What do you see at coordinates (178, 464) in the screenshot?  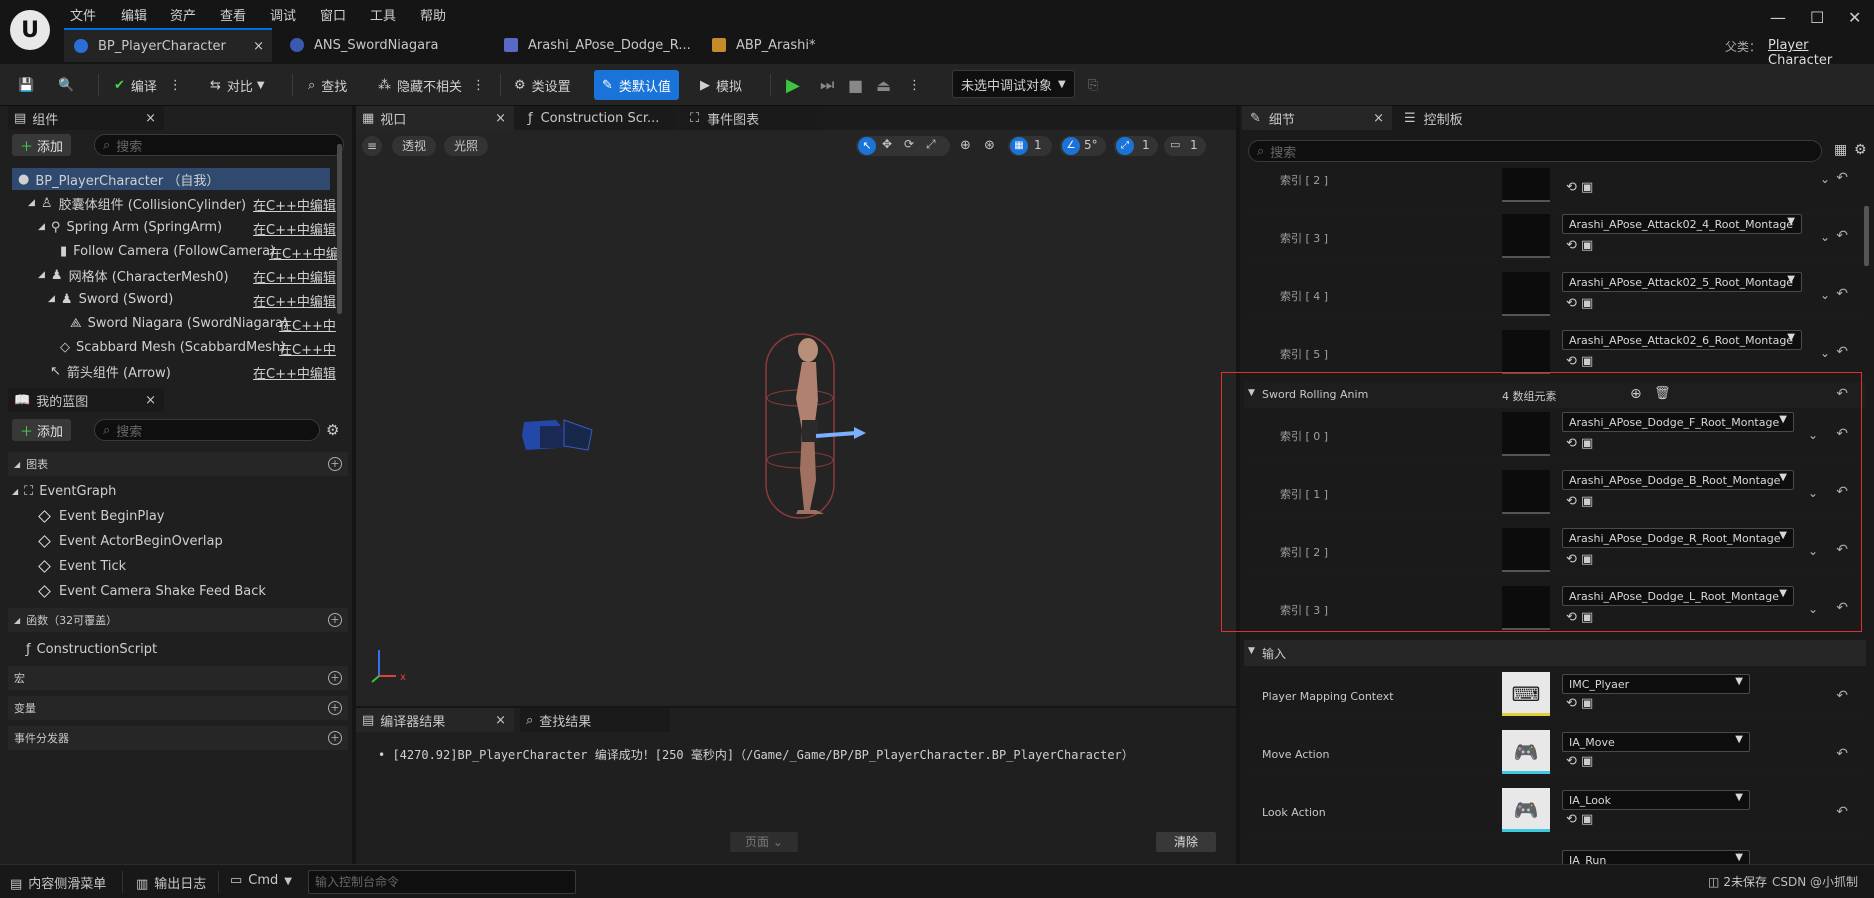 I see `graphs-section: ◢ 图表 +` at bounding box center [178, 464].